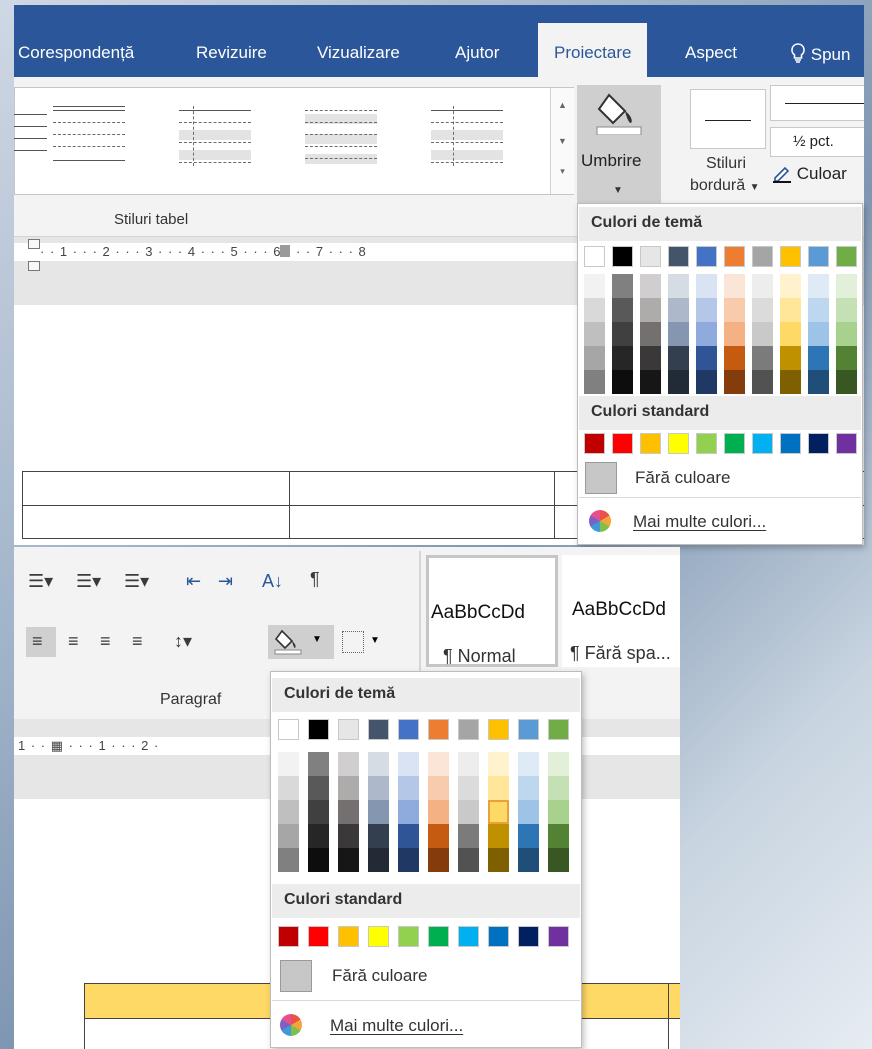  What do you see at coordinates (358, 53) in the screenshot?
I see `tab-view: Vizualizare` at bounding box center [358, 53].